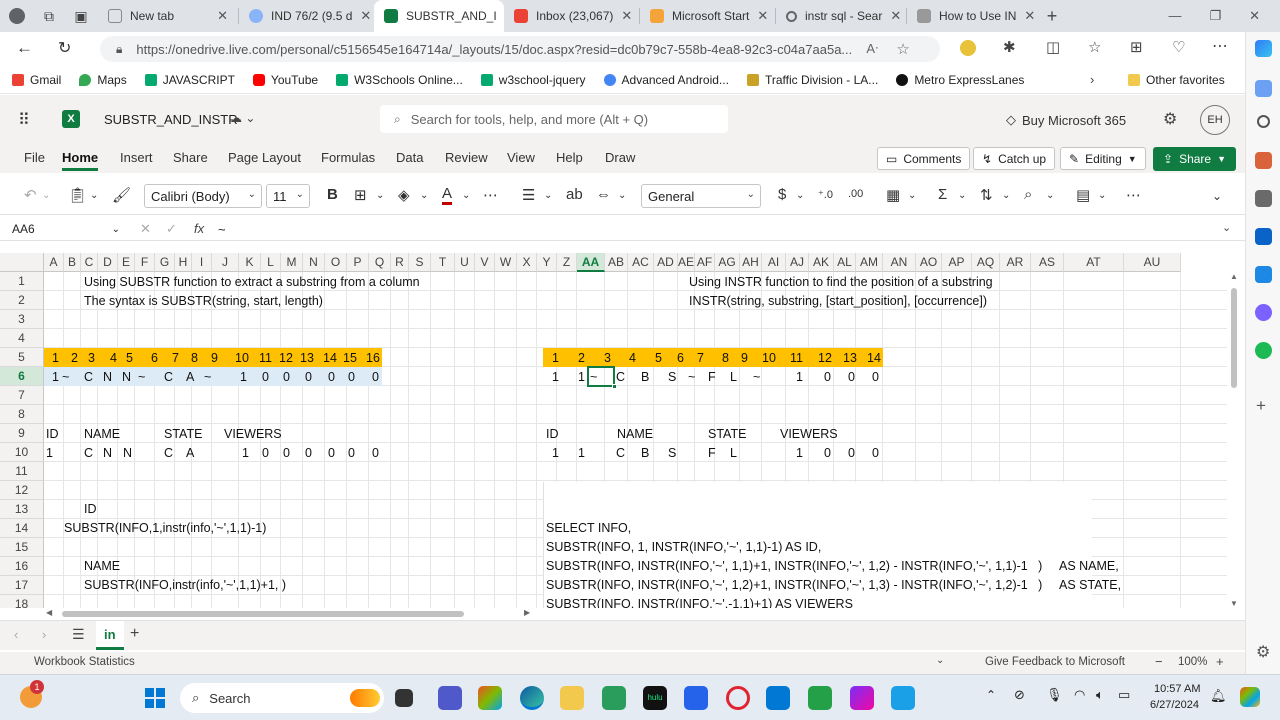 The width and height of the screenshot is (1280, 720). Describe the element at coordinates (1263, 274) in the screenshot. I see `send-icon` at that location.